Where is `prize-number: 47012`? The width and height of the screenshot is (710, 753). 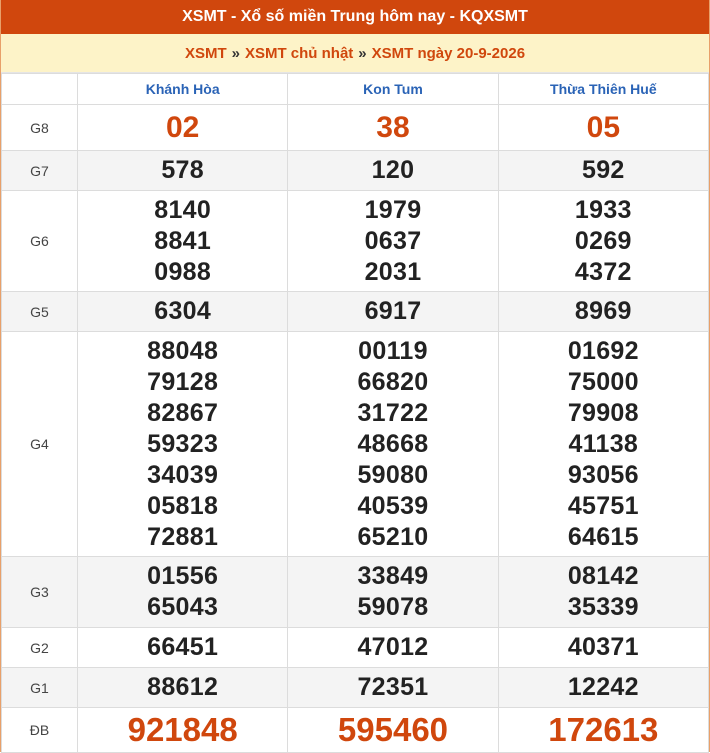 prize-number: 47012 is located at coordinates (393, 647).